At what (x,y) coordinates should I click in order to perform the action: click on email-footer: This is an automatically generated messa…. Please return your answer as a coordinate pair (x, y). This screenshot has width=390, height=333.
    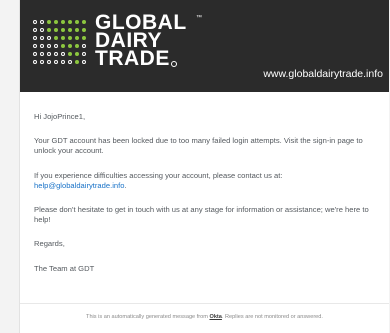
    Looking at the image, I should click on (204, 317).